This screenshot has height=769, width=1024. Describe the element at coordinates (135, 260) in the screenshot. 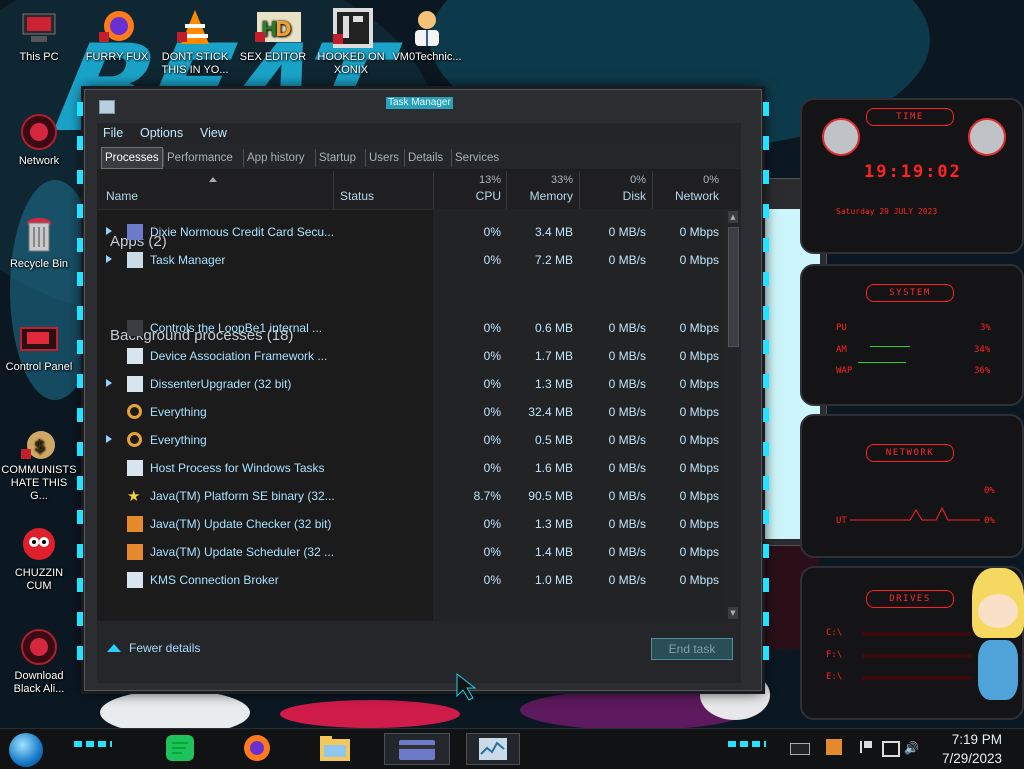

I see `taskmanager-icon` at that location.